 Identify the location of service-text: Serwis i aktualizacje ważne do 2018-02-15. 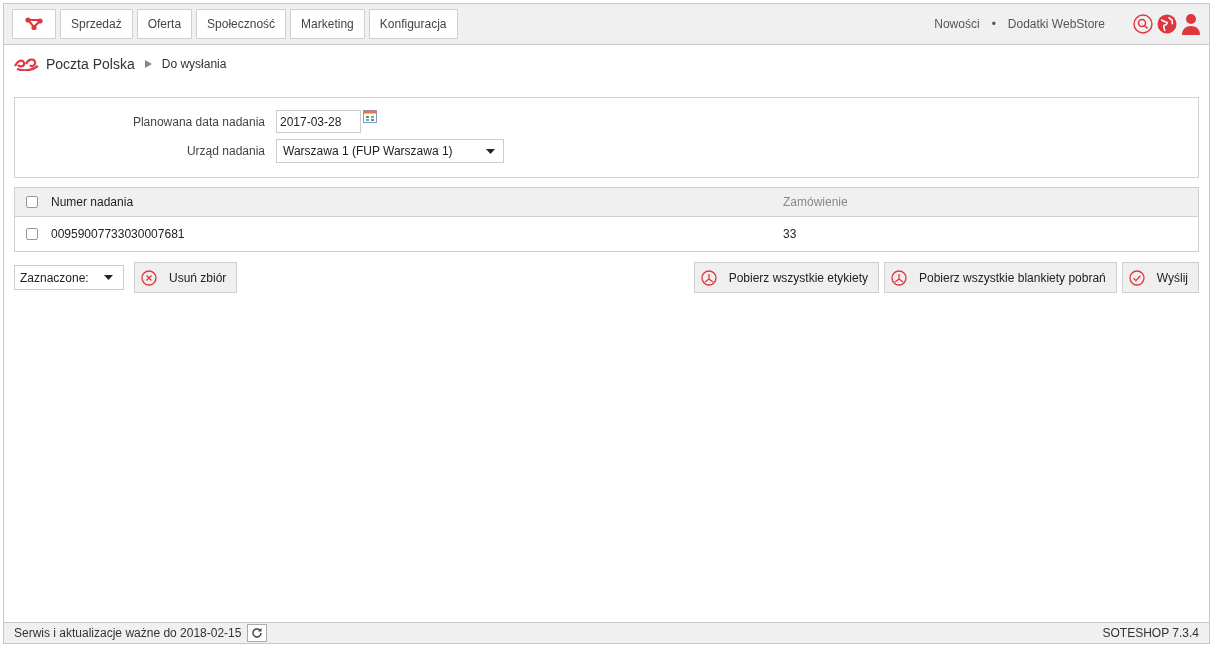
(128, 633).